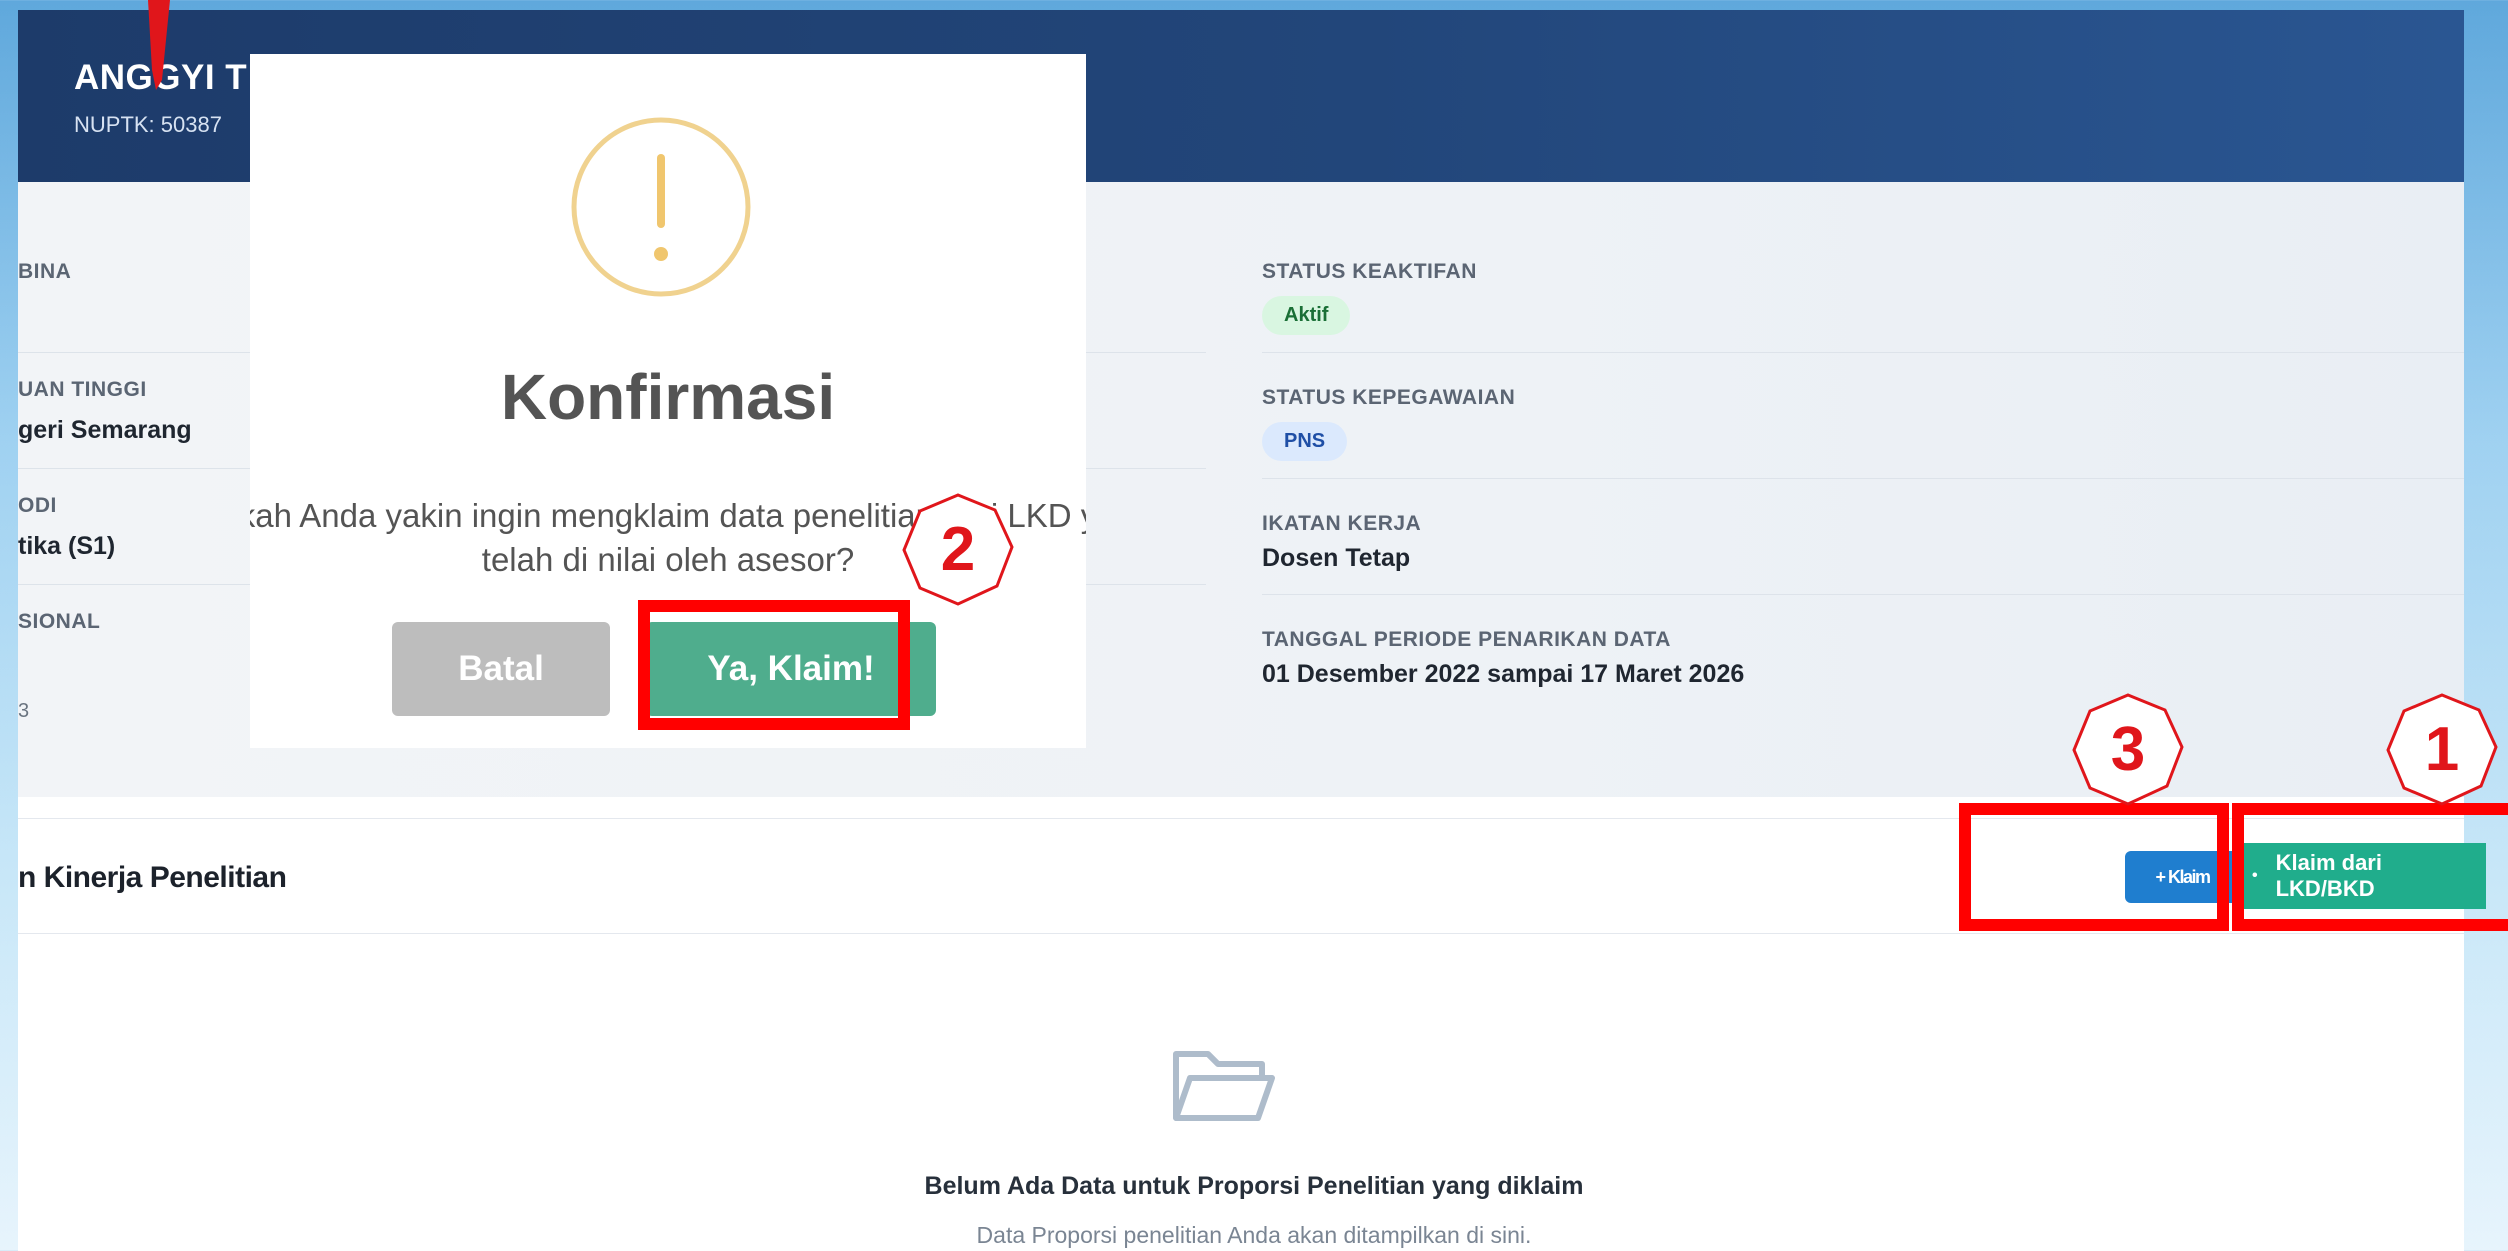  Describe the element at coordinates (45, 271) in the screenshot. I see `field-label-bina: BINA` at that location.